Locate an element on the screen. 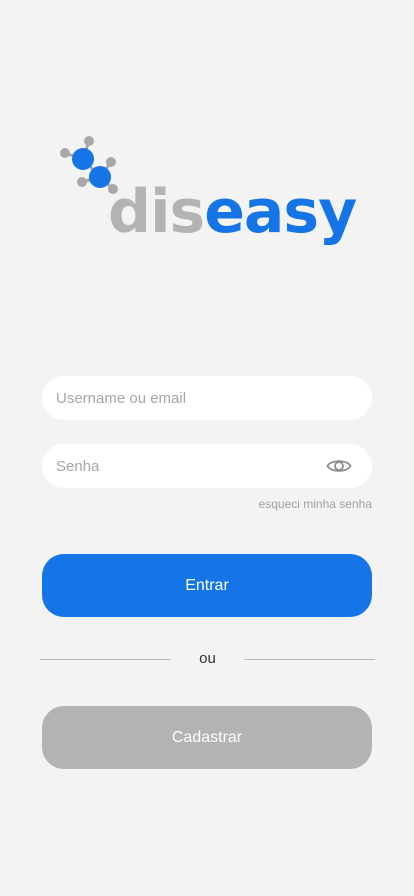 This screenshot has width=414, height=896. wordmark: diseasy is located at coordinates (232, 212).